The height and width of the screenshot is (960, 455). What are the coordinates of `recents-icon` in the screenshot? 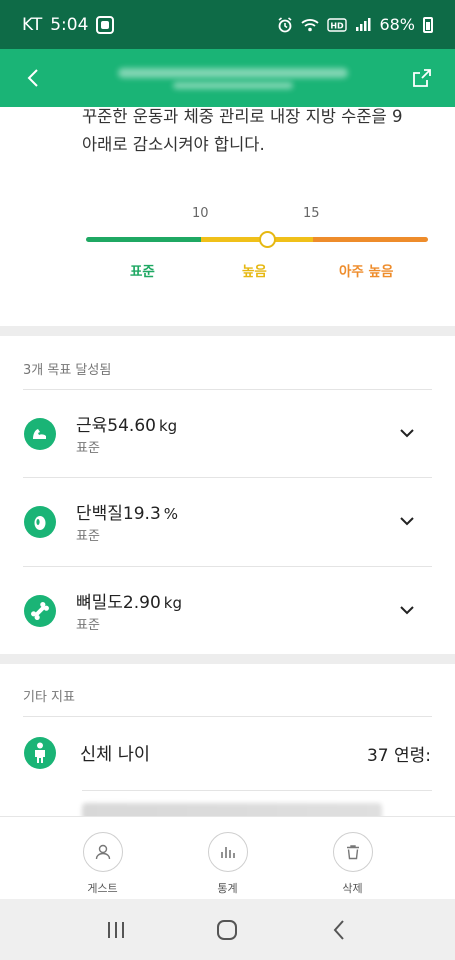 It's located at (115, 929).